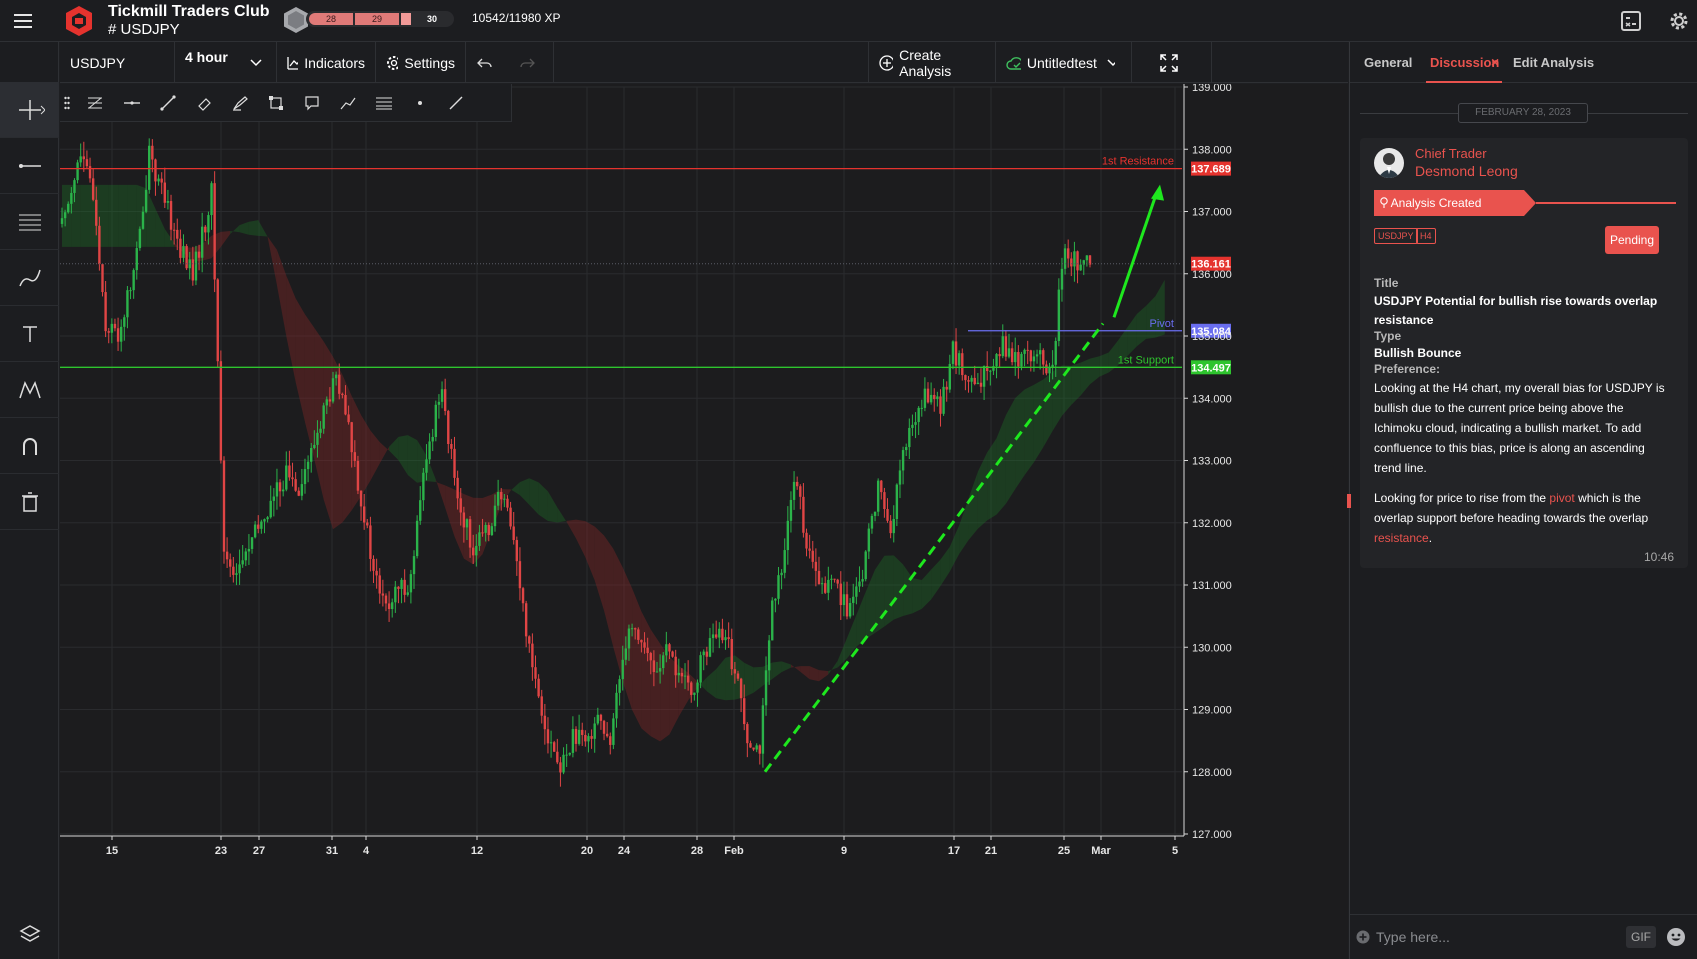  What do you see at coordinates (1172, 62) in the screenshot?
I see `fullscreen-button` at bounding box center [1172, 62].